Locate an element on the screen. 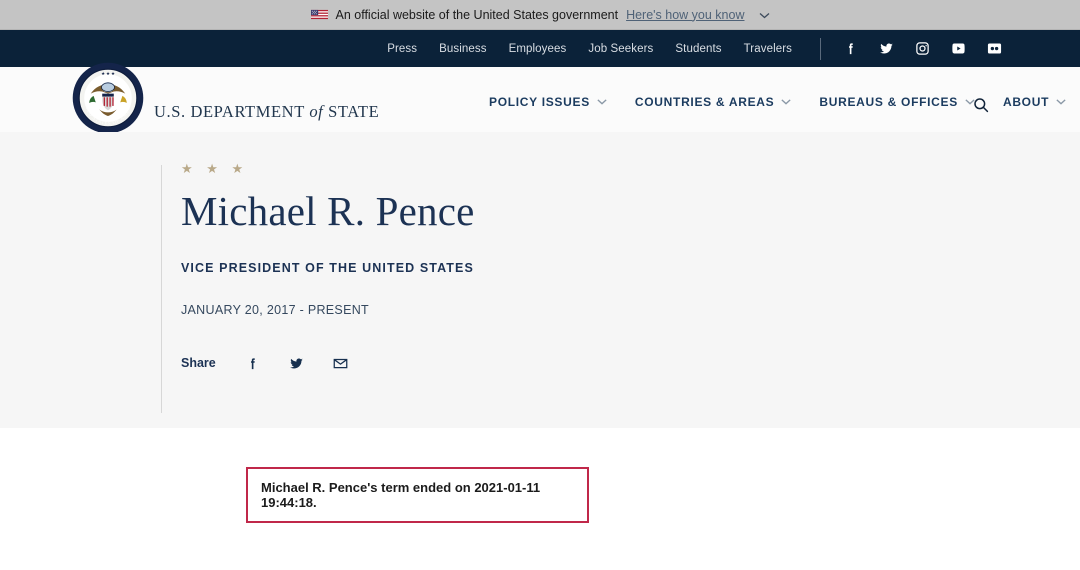 This screenshot has height=570, width=1080. utility-link-job-seekers: Job Seekers is located at coordinates (620, 49).